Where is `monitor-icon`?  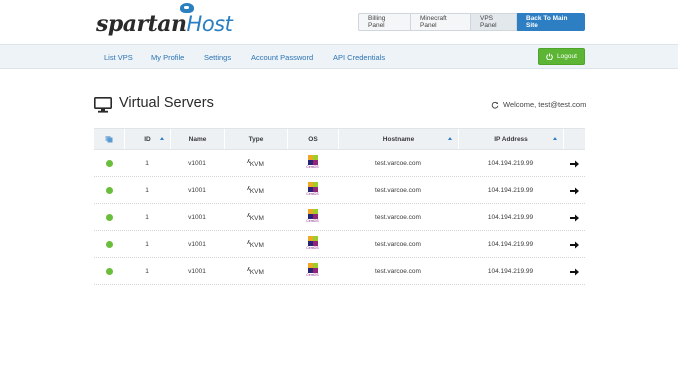
monitor-icon is located at coordinates (103, 105).